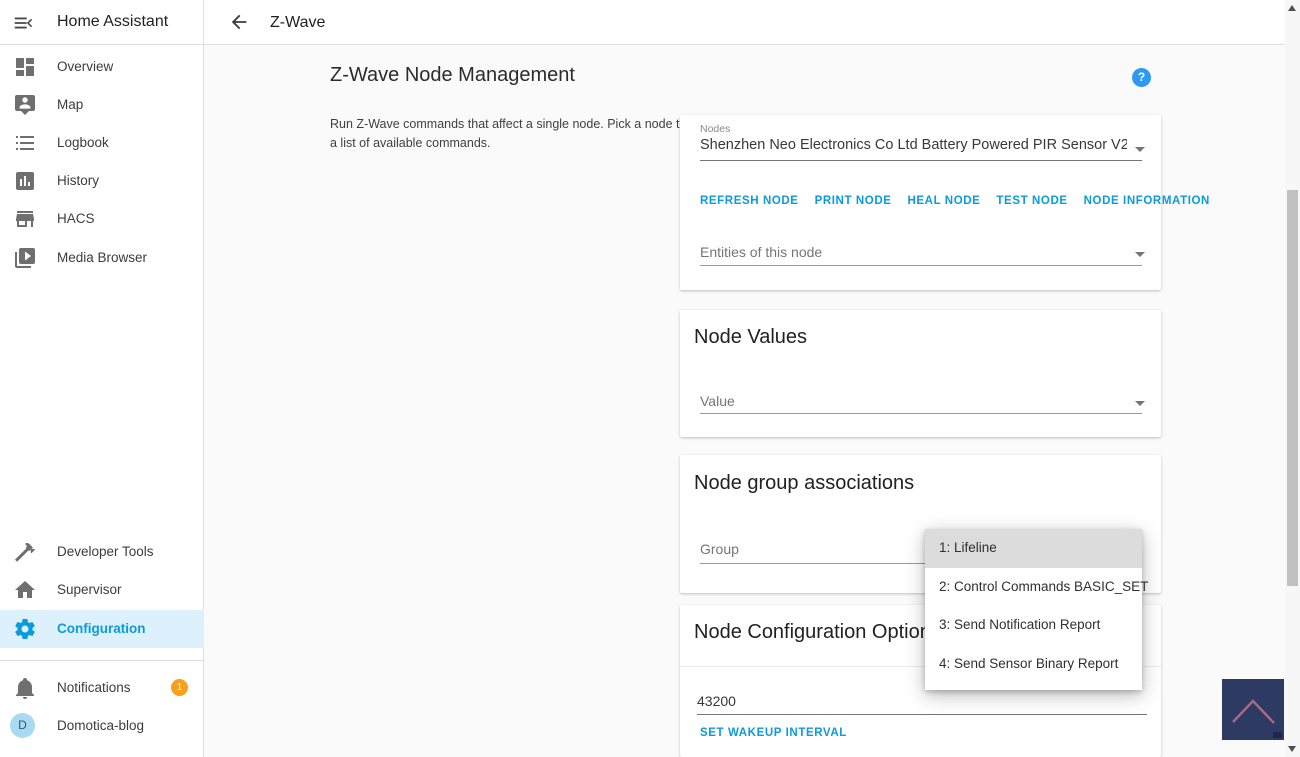 This screenshot has height=757, width=1300. What do you see at coordinates (1031, 201) in the screenshot?
I see `test-node-button: TEST NODE` at bounding box center [1031, 201].